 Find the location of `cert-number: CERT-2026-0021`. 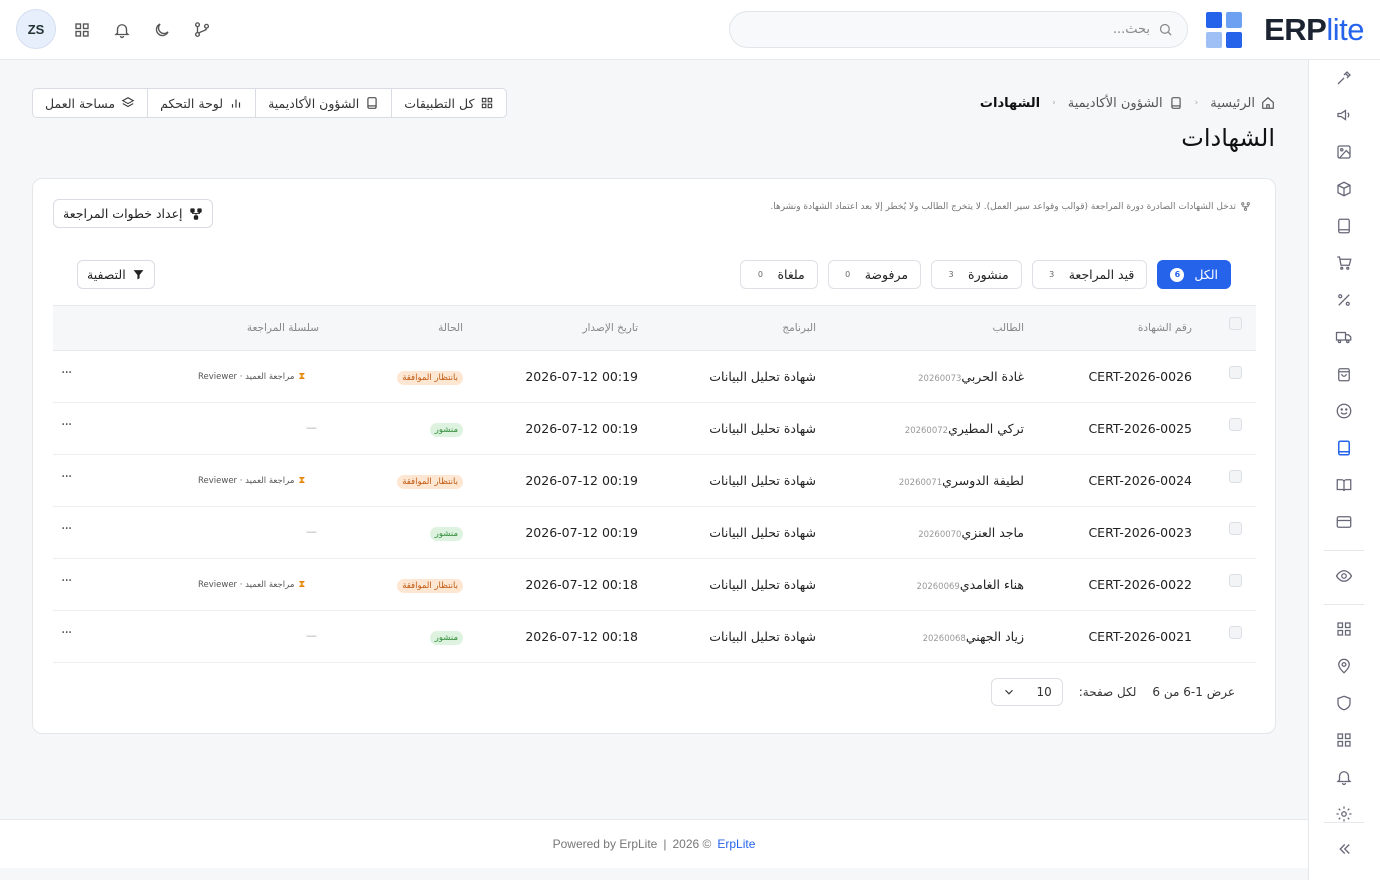

cert-number: CERT-2026-0021 is located at coordinates (1140, 636).